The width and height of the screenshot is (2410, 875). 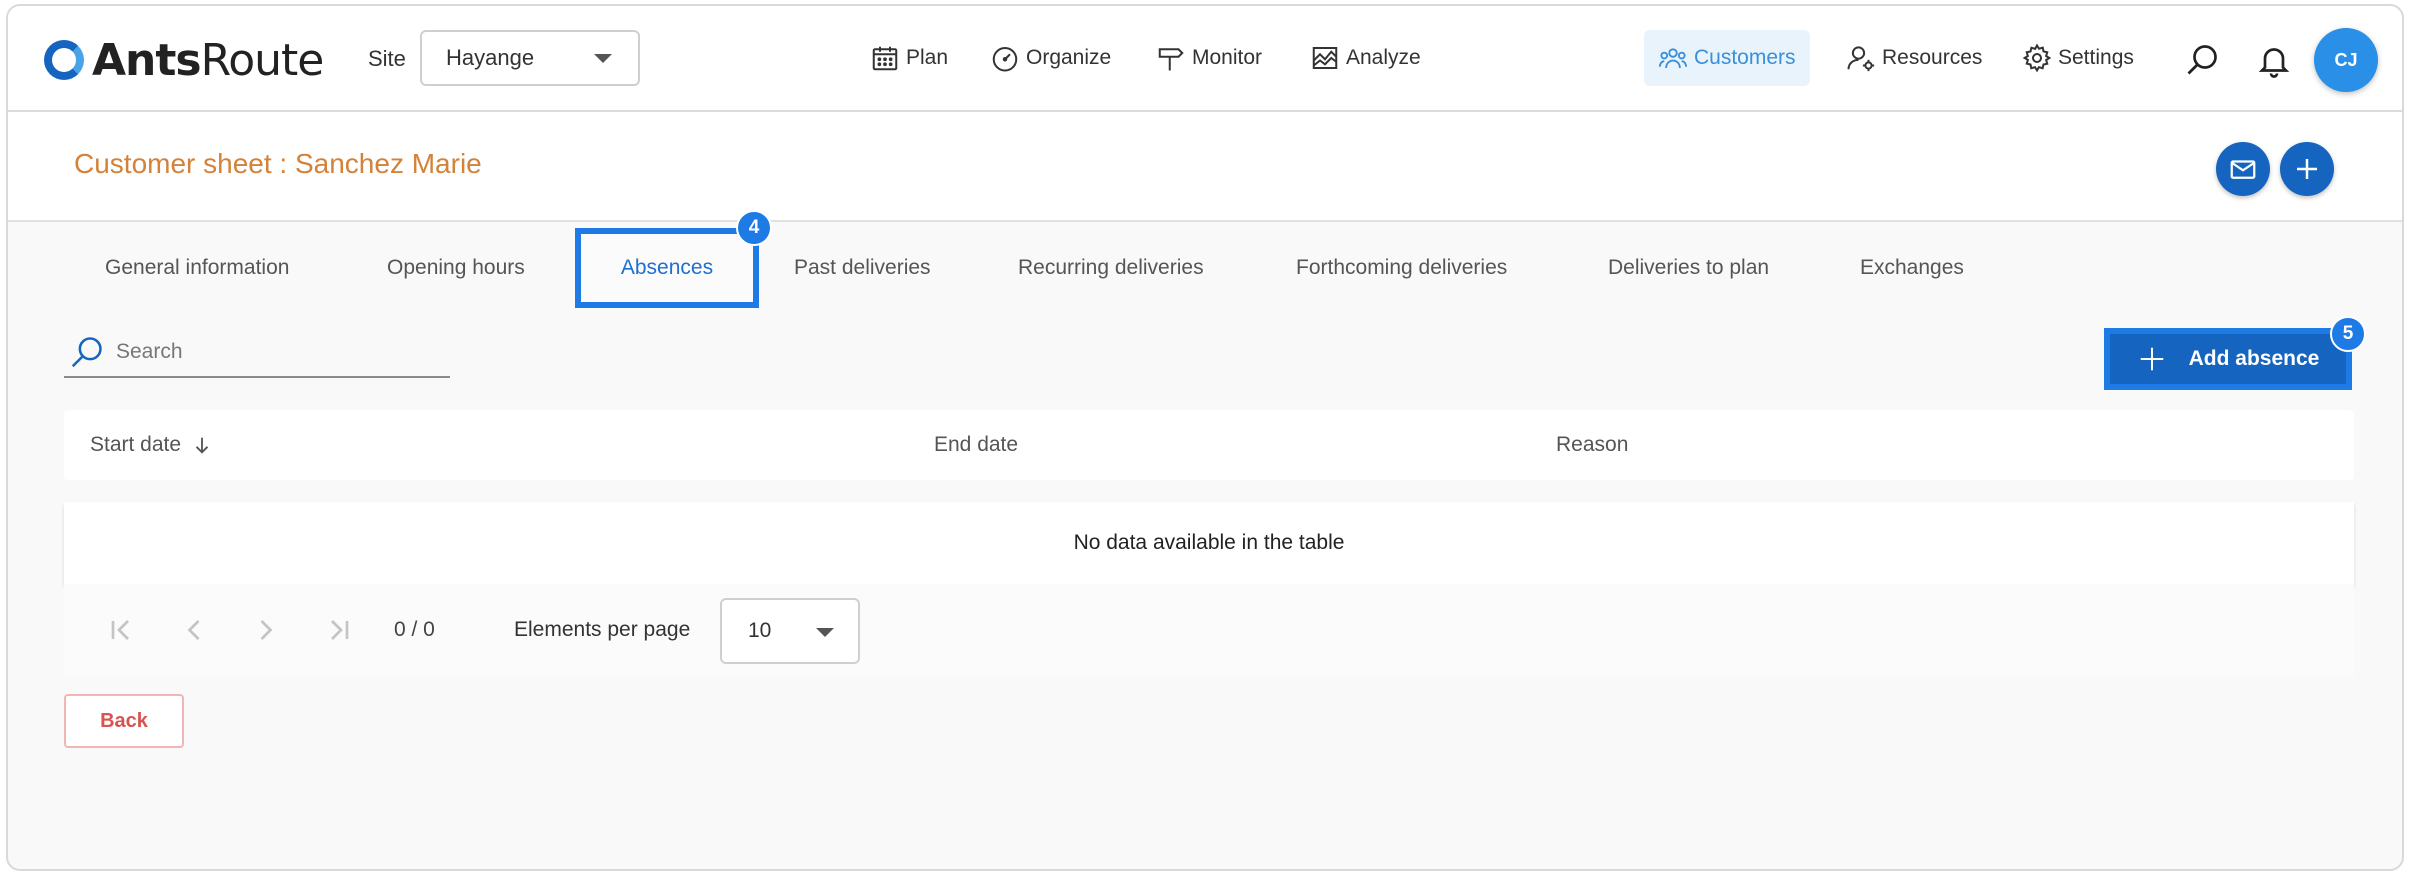 I want to click on tab-label: Deliveries to plan, so click(x=1689, y=267).